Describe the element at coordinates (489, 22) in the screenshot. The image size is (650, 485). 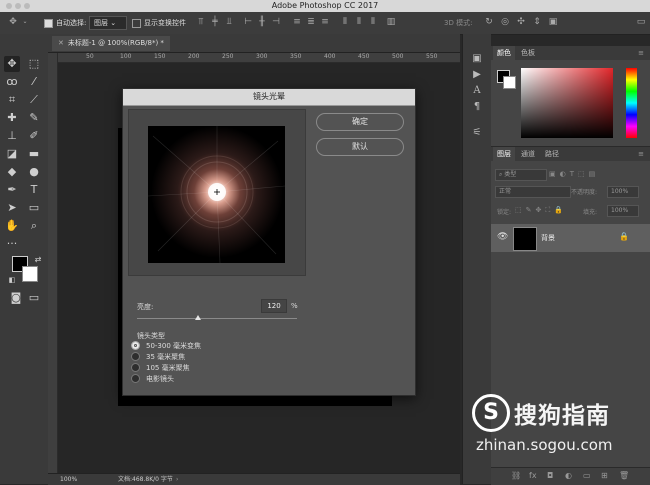
I see `3d-rotate-icon: ↻` at that location.